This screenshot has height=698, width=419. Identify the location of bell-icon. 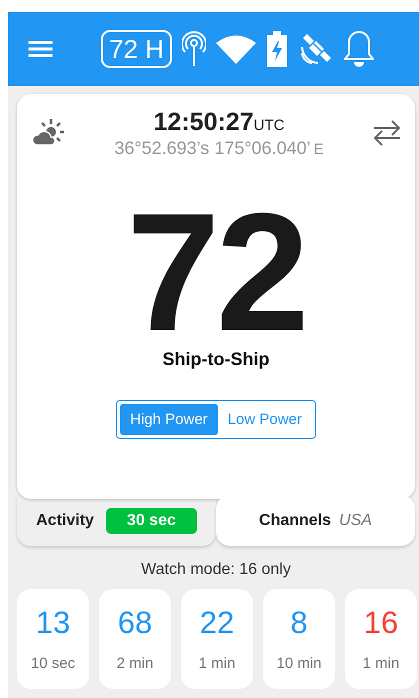
(359, 49).